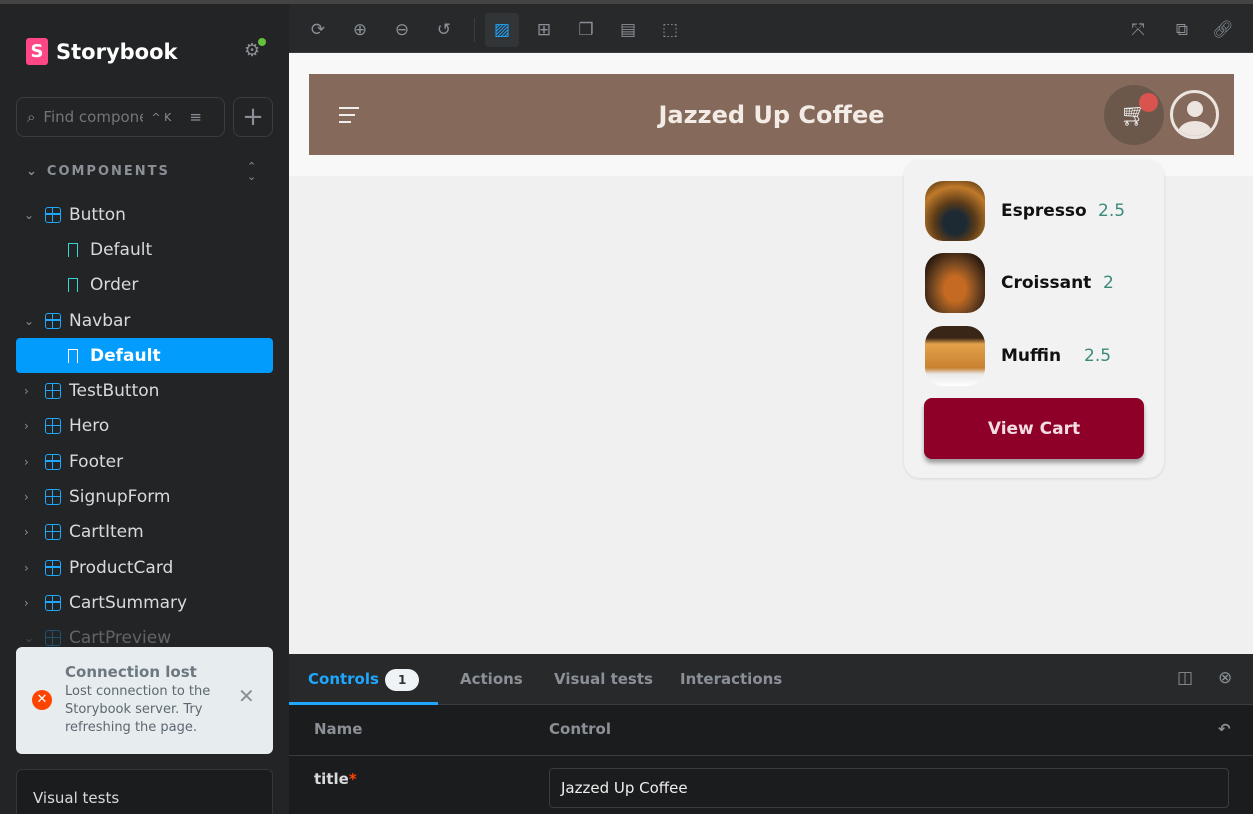 The width and height of the screenshot is (1253, 814). Describe the element at coordinates (544, 30) in the screenshot. I see `grid-icon: ⊞` at that location.